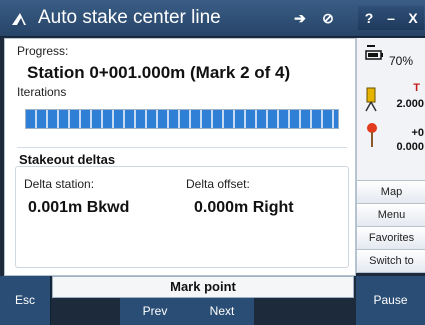 The width and height of the screenshot is (425, 325). What do you see at coordinates (42, 92) in the screenshot?
I see `iterations-label: Iterations` at bounding box center [42, 92].